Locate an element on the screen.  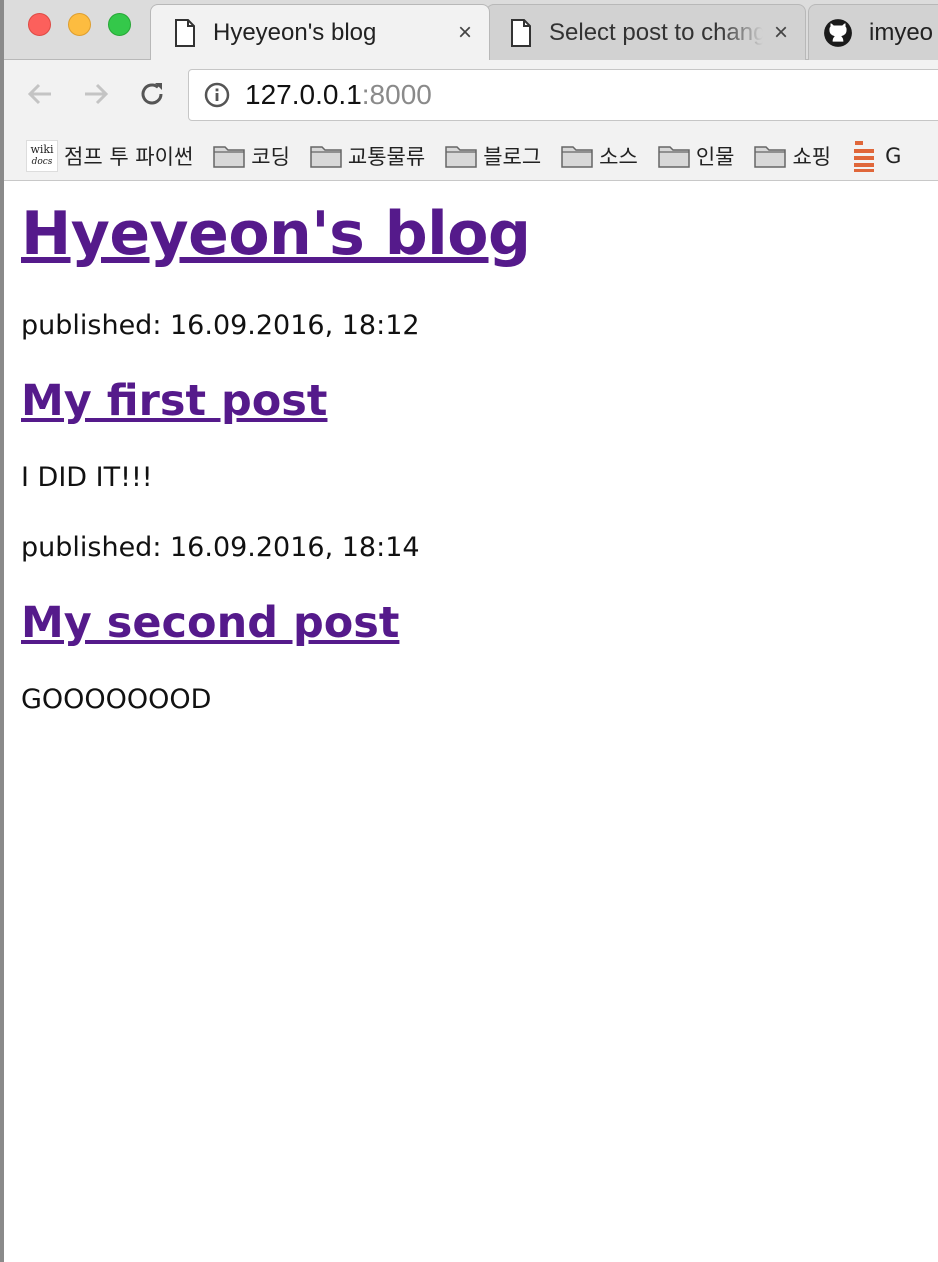
bookmark-folder-logistics: 교통물류 is located at coordinates (367, 156).